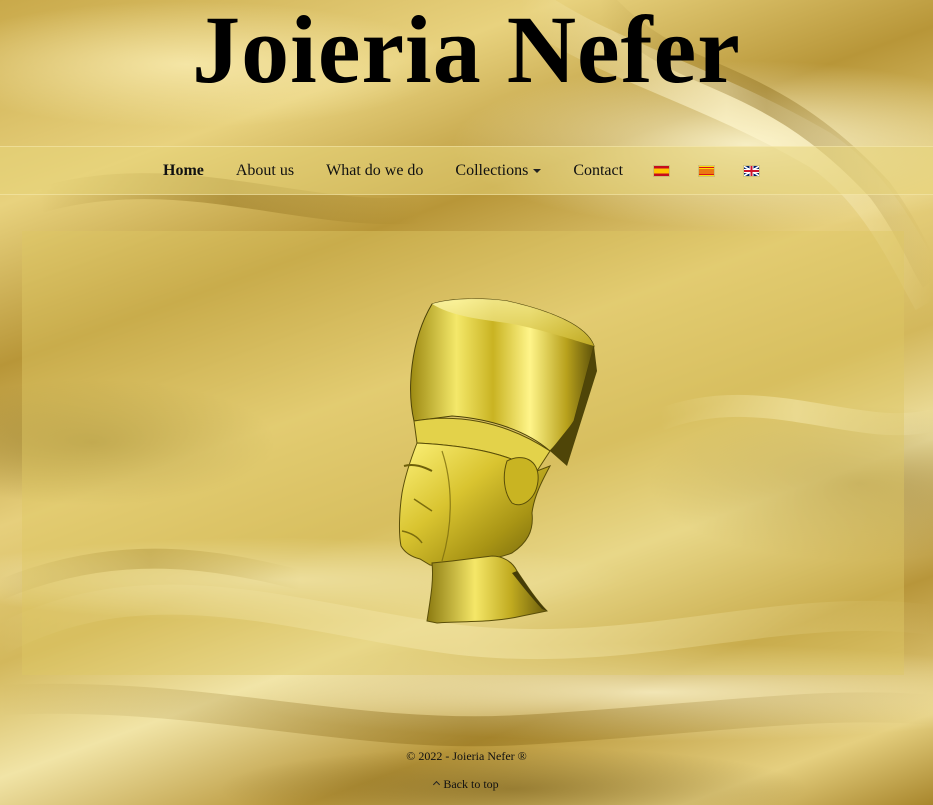 Image resolution: width=933 pixels, height=805 pixels. What do you see at coordinates (437, 784) in the screenshot?
I see `chevron-up-icon` at bounding box center [437, 784].